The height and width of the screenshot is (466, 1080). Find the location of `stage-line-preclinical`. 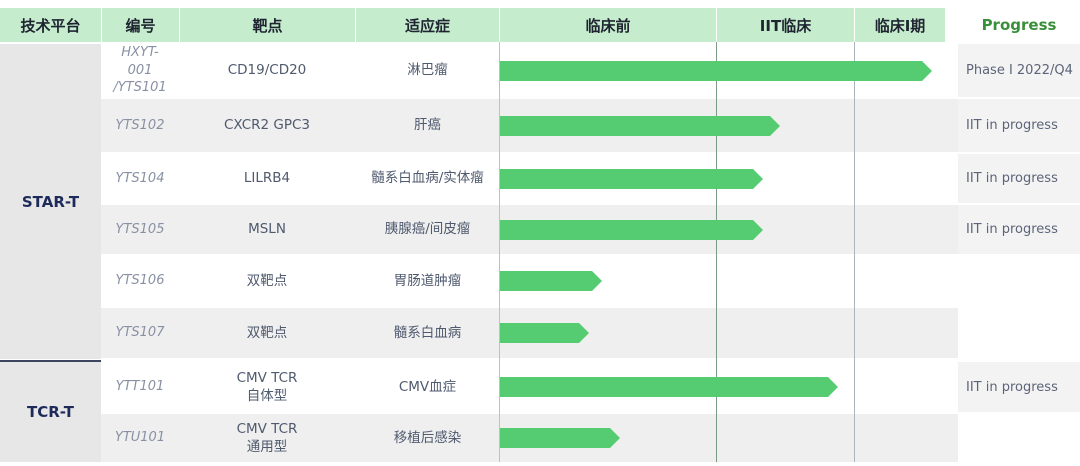

stage-line-preclinical is located at coordinates (499, 252).